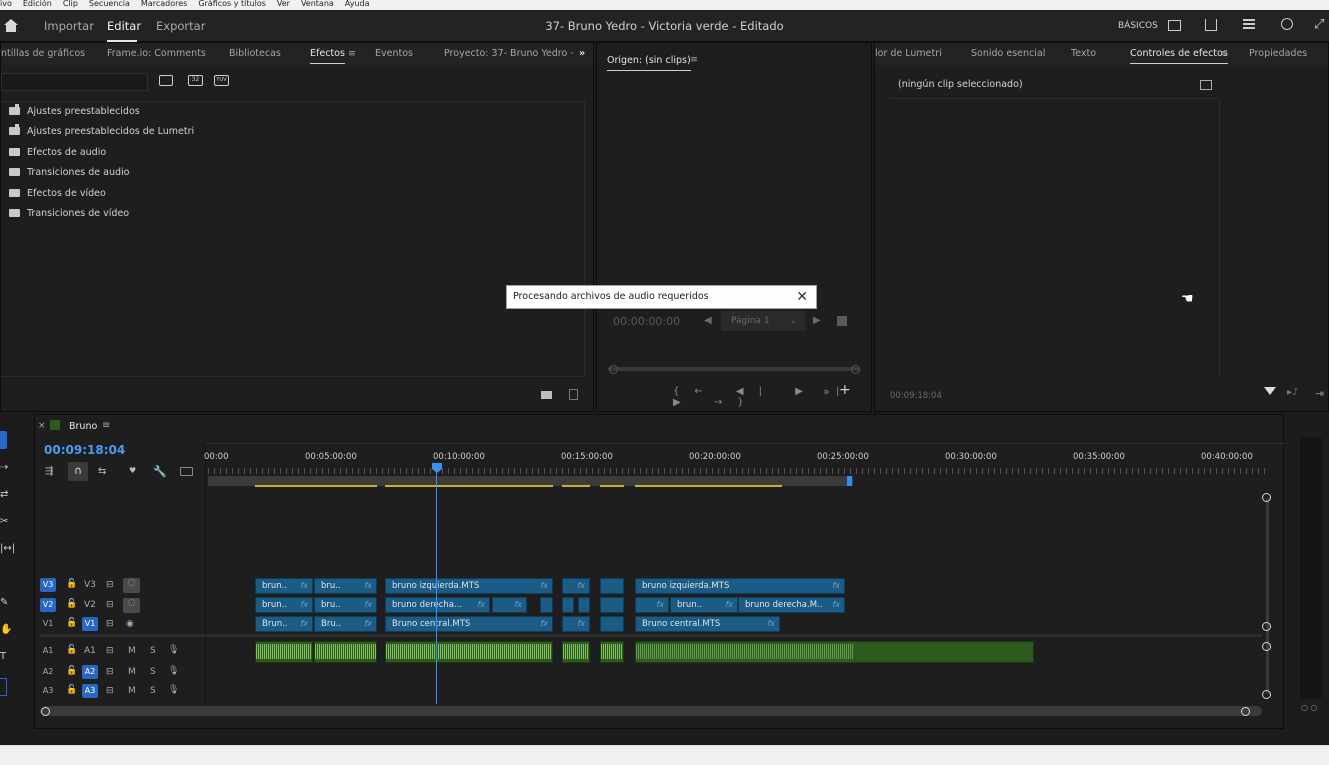 Image resolution: width=1329 pixels, height=765 pixels. I want to click on nest-icon: ⇶, so click(49, 471).